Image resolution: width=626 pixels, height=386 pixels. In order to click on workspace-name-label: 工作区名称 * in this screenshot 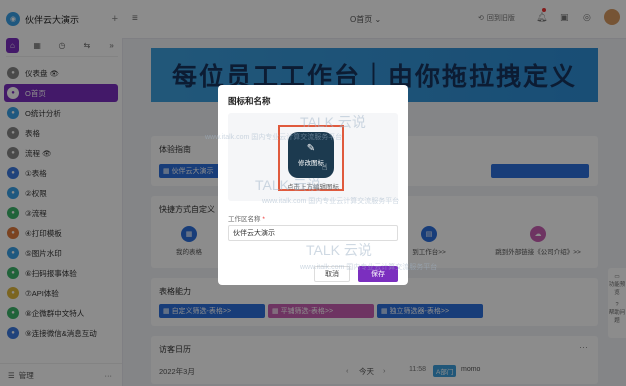, I will do `click(246, 218)`.